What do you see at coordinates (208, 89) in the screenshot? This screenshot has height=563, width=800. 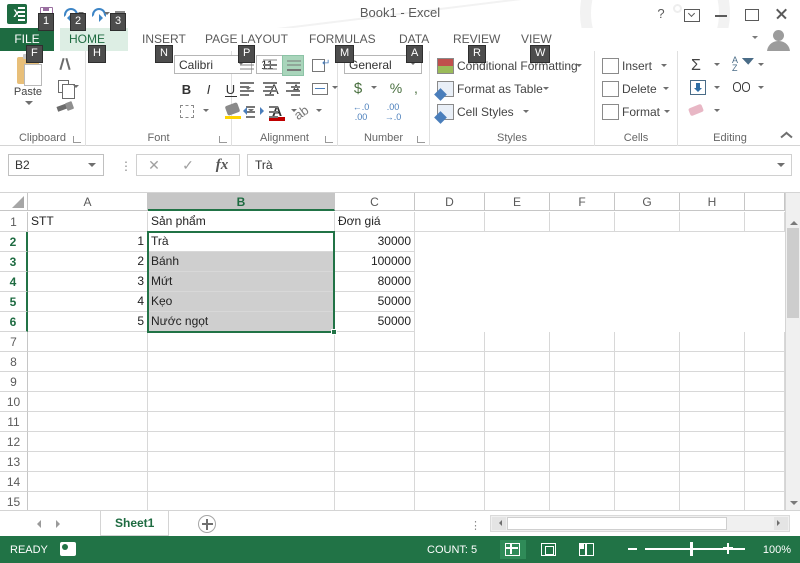 I see `italic-button: I` at bounding box center [208, 89].